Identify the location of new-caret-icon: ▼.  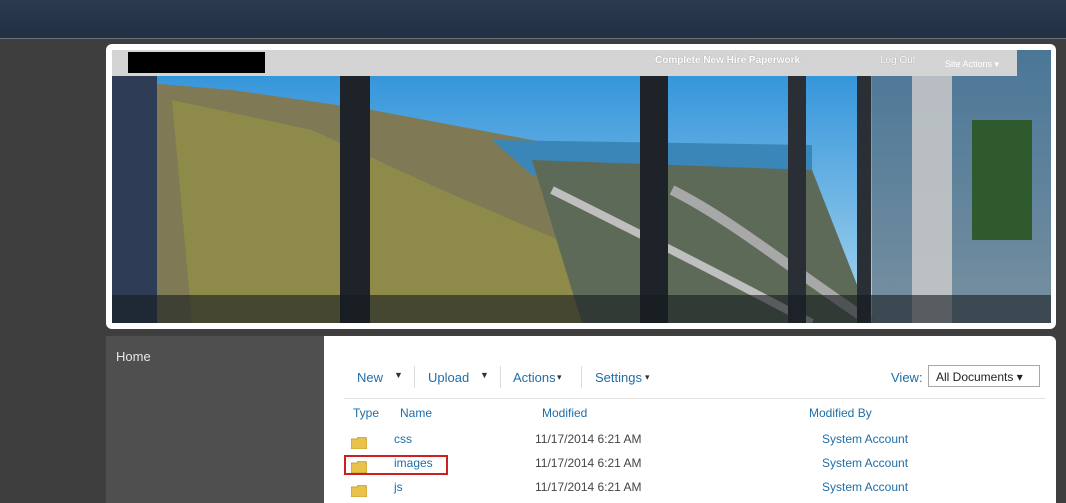
(398, 375).